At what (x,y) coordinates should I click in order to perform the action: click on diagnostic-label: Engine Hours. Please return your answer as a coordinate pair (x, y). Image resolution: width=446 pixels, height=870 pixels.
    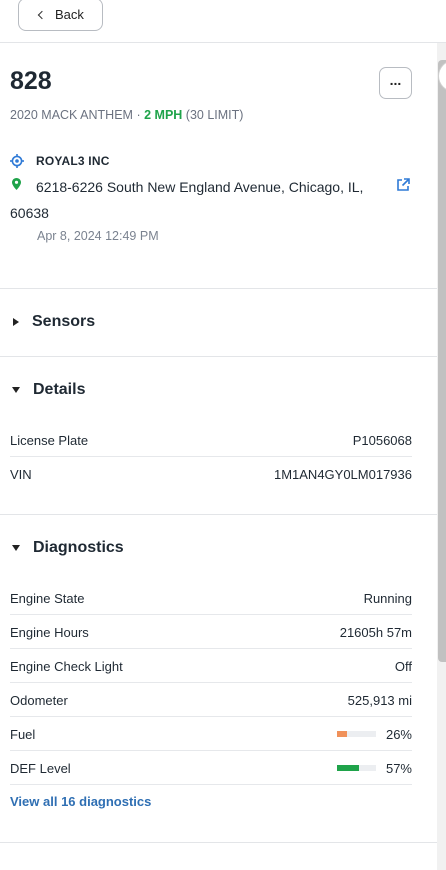
    Looking at the image, I should click on (49, 632).